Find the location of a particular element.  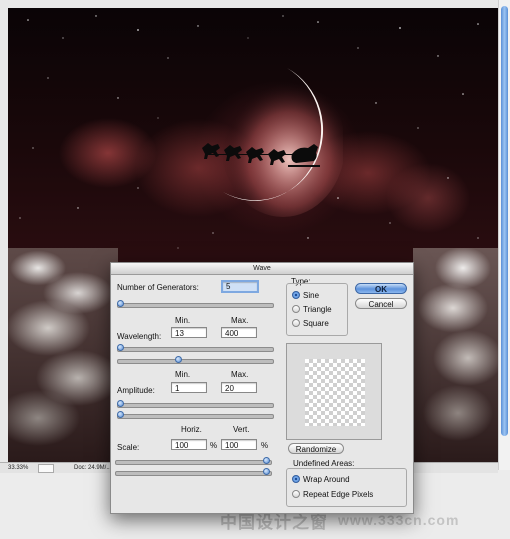

zoom-level: 33.33% is located at coordinates (18, 468).